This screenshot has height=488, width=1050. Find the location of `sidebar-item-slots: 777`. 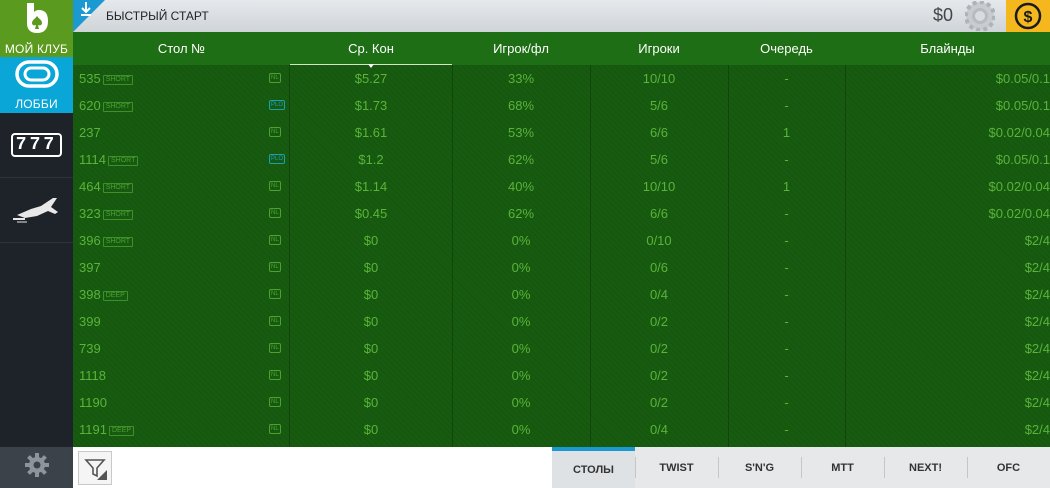

sidebar-item-slots: 777 is located at coordinates (36, 145).